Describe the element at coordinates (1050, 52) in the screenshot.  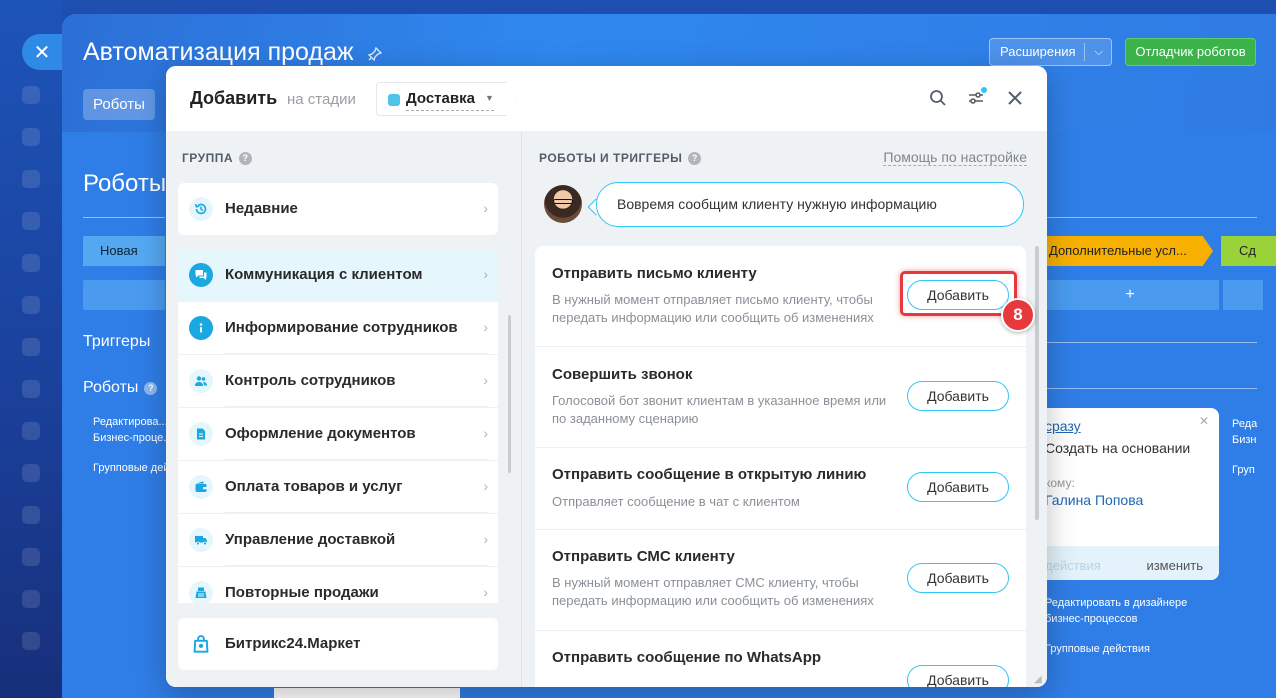
I see `extensions-button: Расширения ⌵` at that location.